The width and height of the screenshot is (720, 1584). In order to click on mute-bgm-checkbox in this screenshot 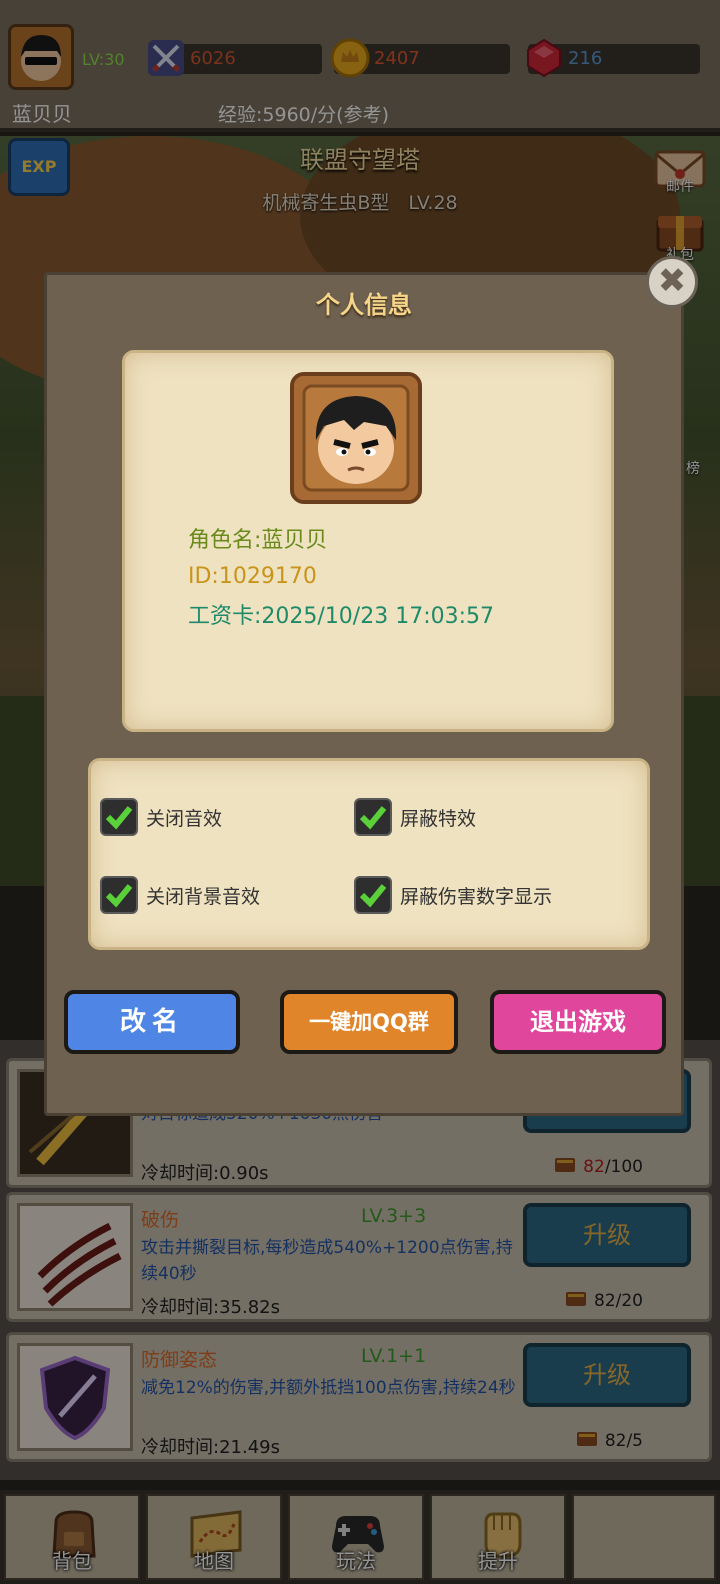, I will do `click(119, 895)`.